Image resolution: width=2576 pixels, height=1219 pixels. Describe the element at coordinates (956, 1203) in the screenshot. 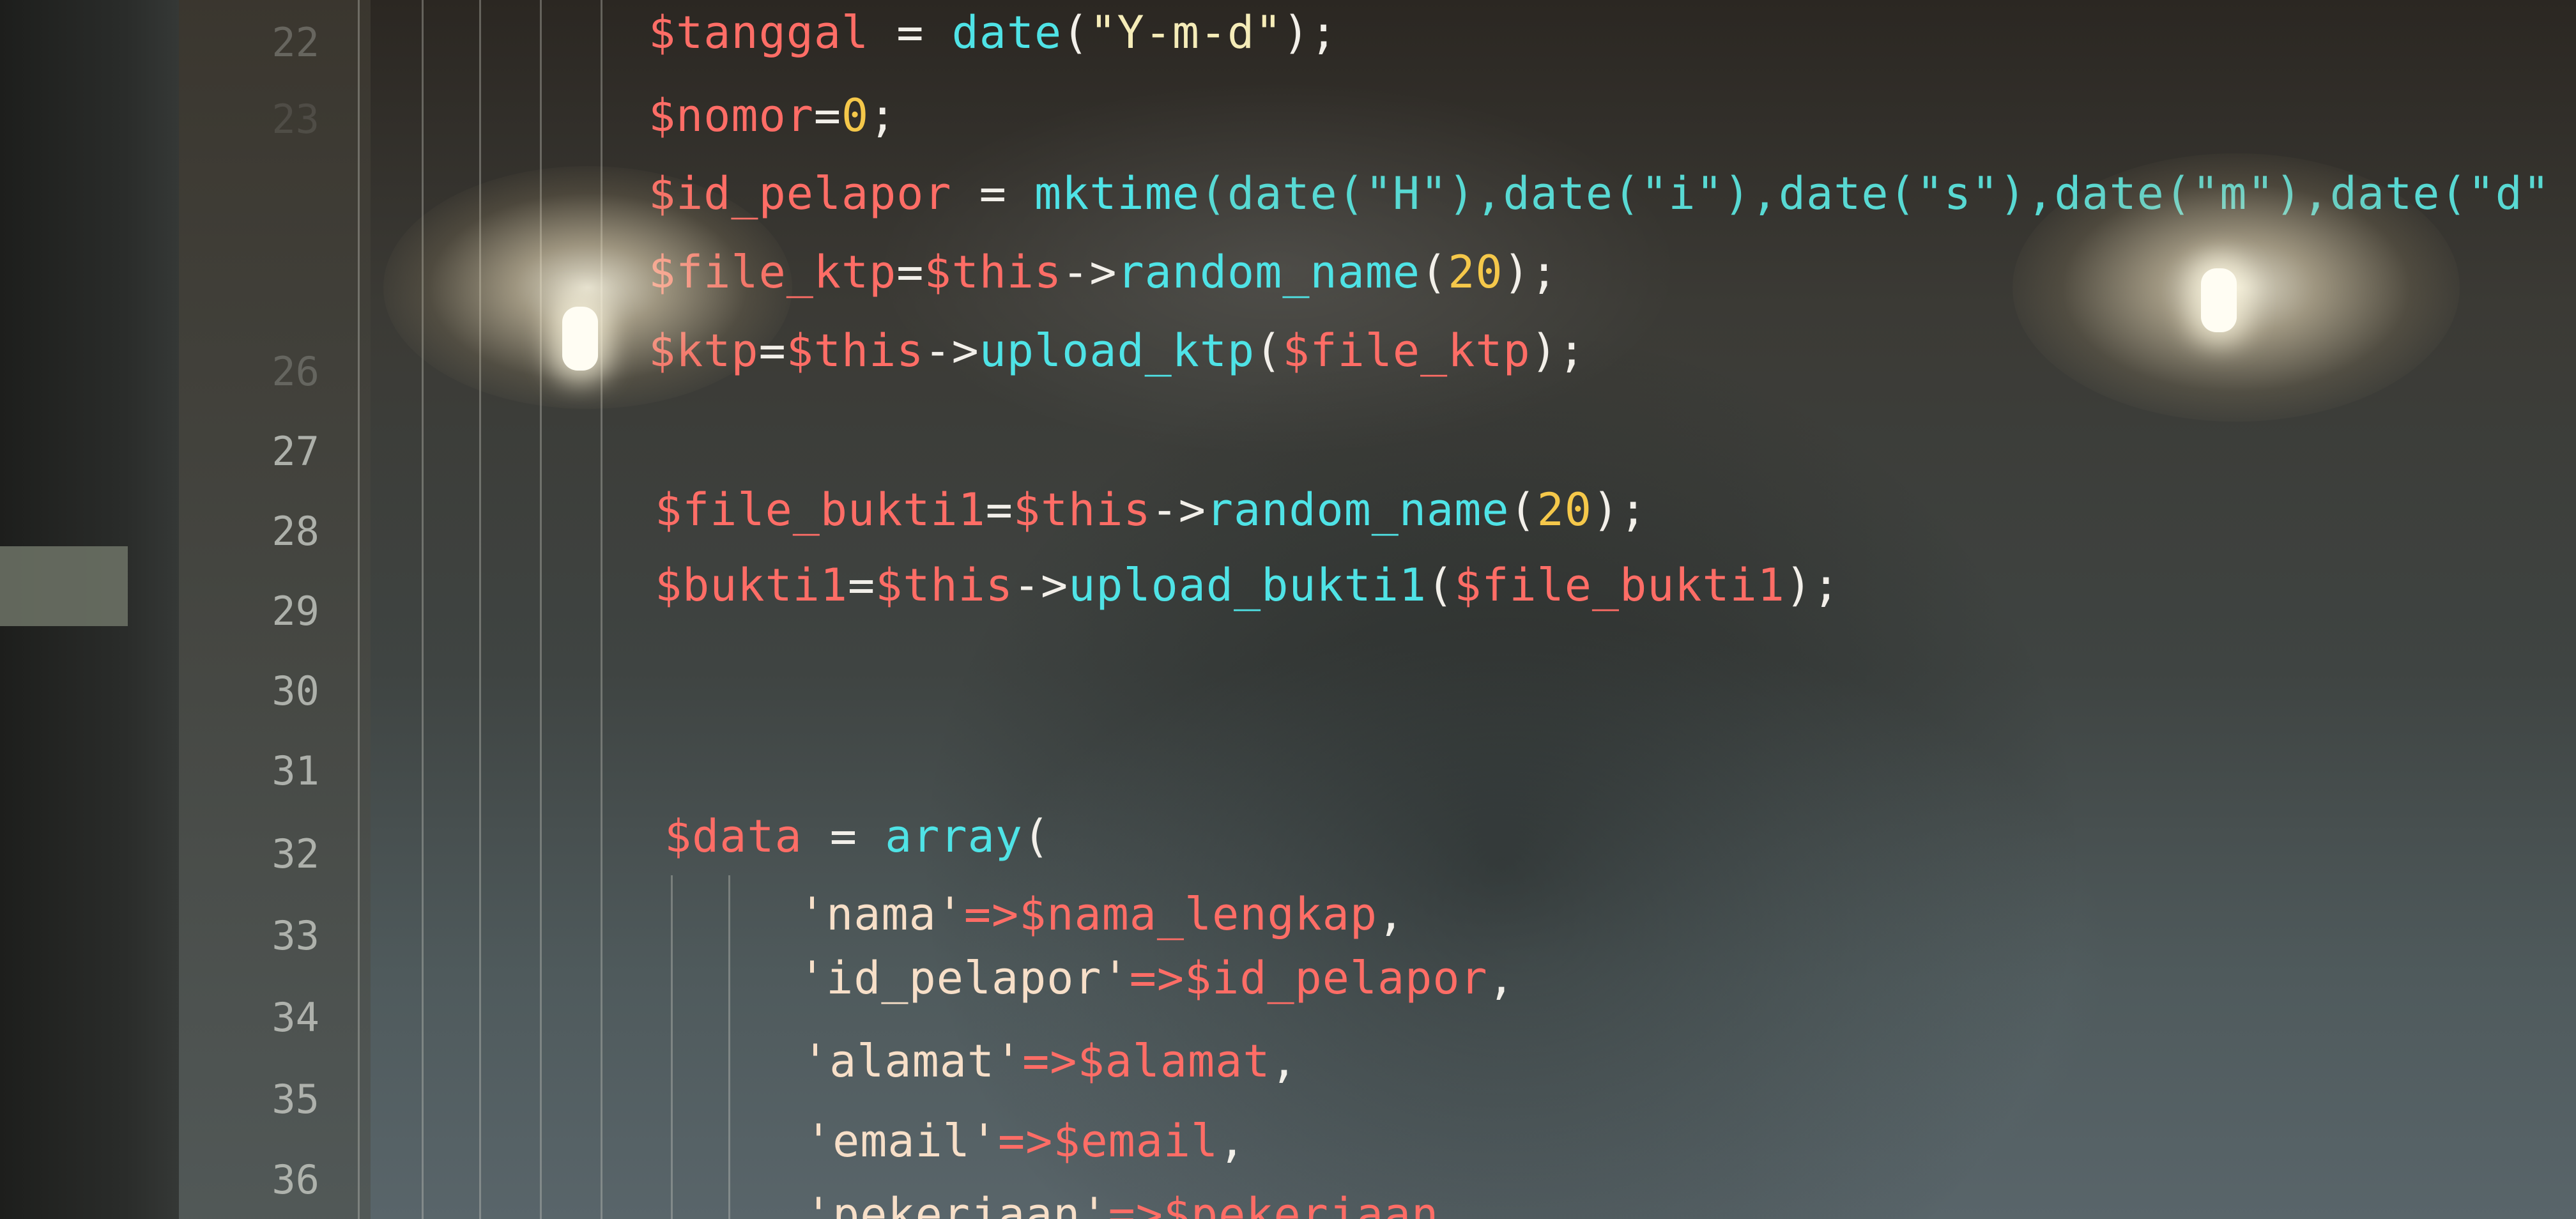

I see `array-key-token: 'pekerjaan'` at that location.